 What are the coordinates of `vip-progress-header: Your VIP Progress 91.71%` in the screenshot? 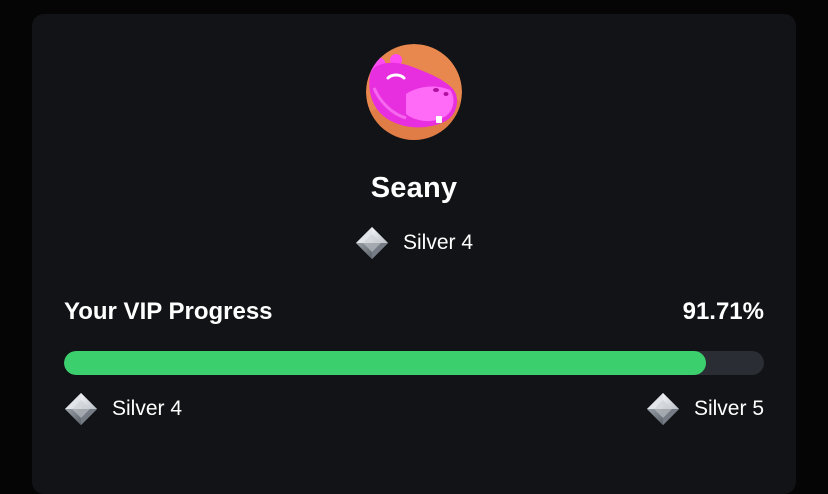 It's located at (414, 312).